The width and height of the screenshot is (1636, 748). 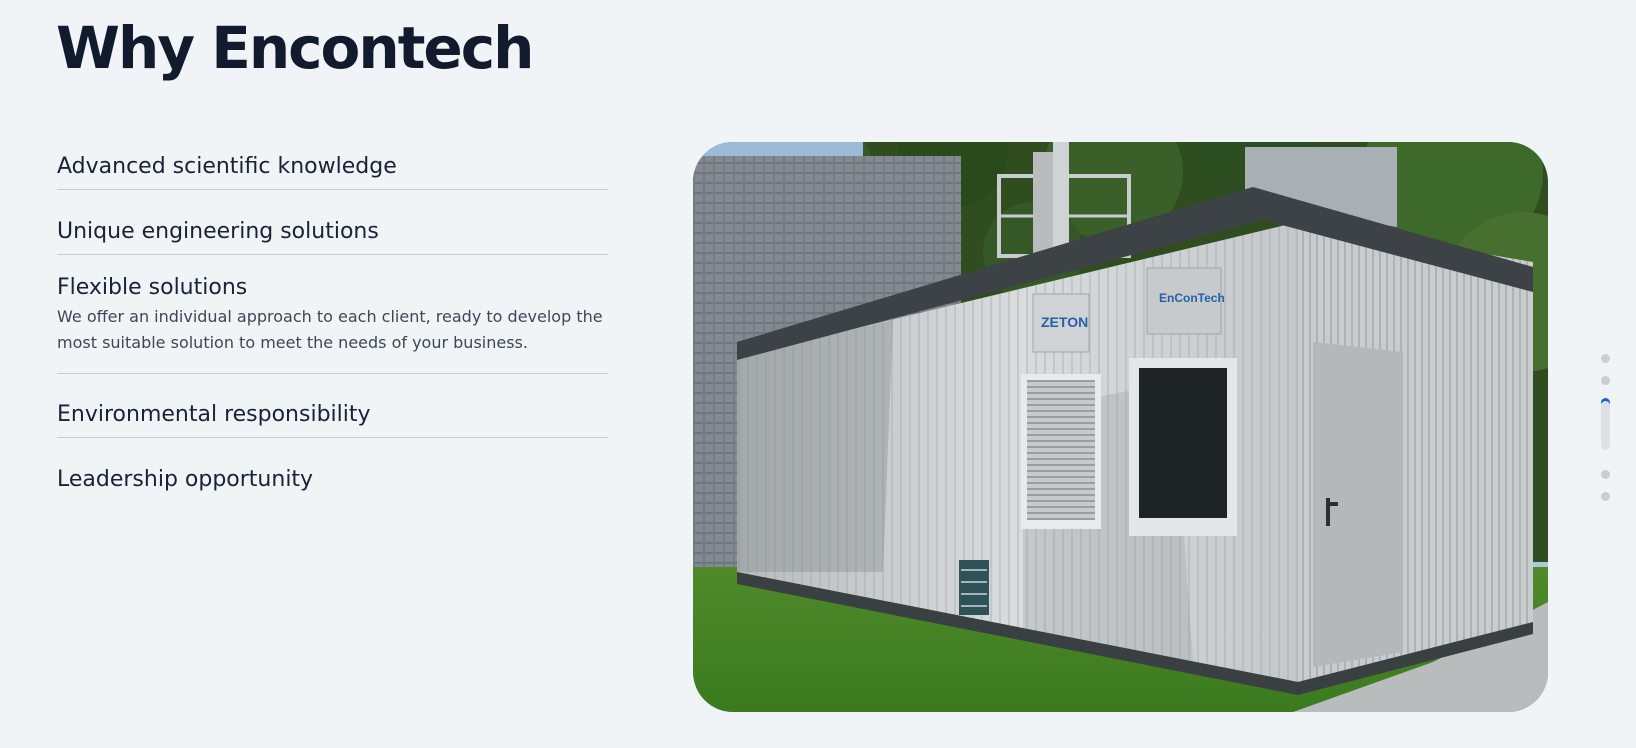 I want to click on feature-item-environmental-responsibility: Environmental responsibility, so click(x=332, y=412).